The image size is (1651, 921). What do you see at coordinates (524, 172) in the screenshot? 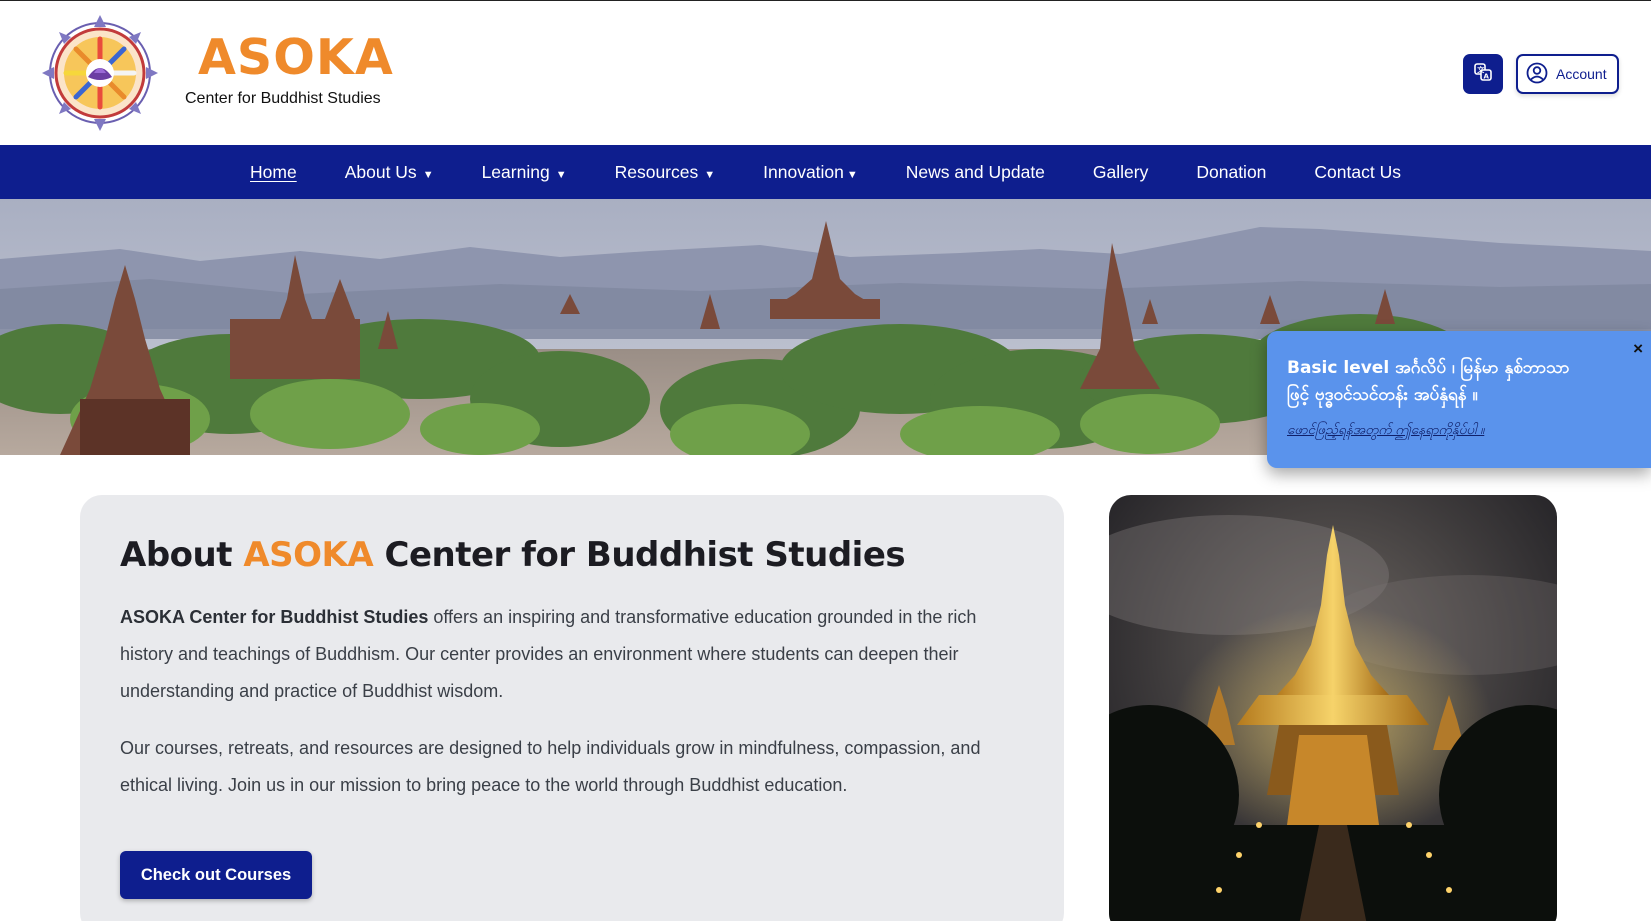
I see `nav-item-learning: Learning ▼` at bounding box center [524, 172].